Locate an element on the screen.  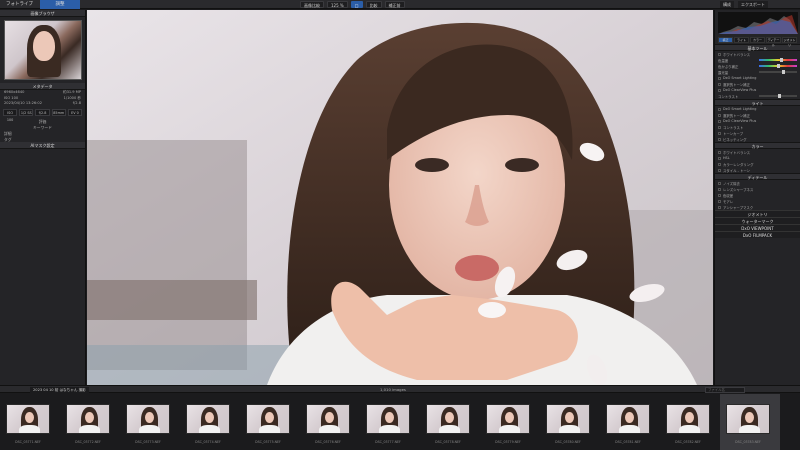
tool-label: ホワイトバランス is located at coordinates (737, 54).